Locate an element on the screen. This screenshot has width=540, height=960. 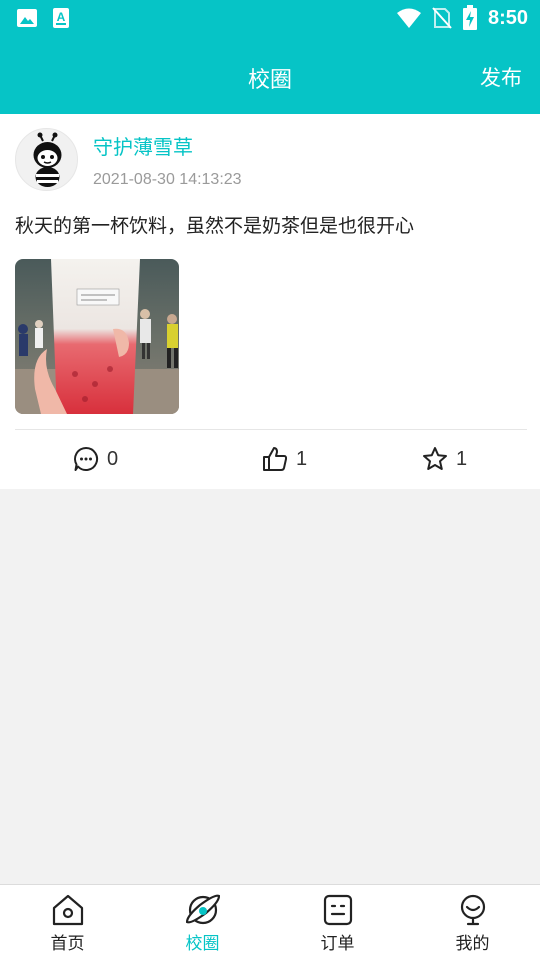
post-photo is located at coordinates (97, 336).